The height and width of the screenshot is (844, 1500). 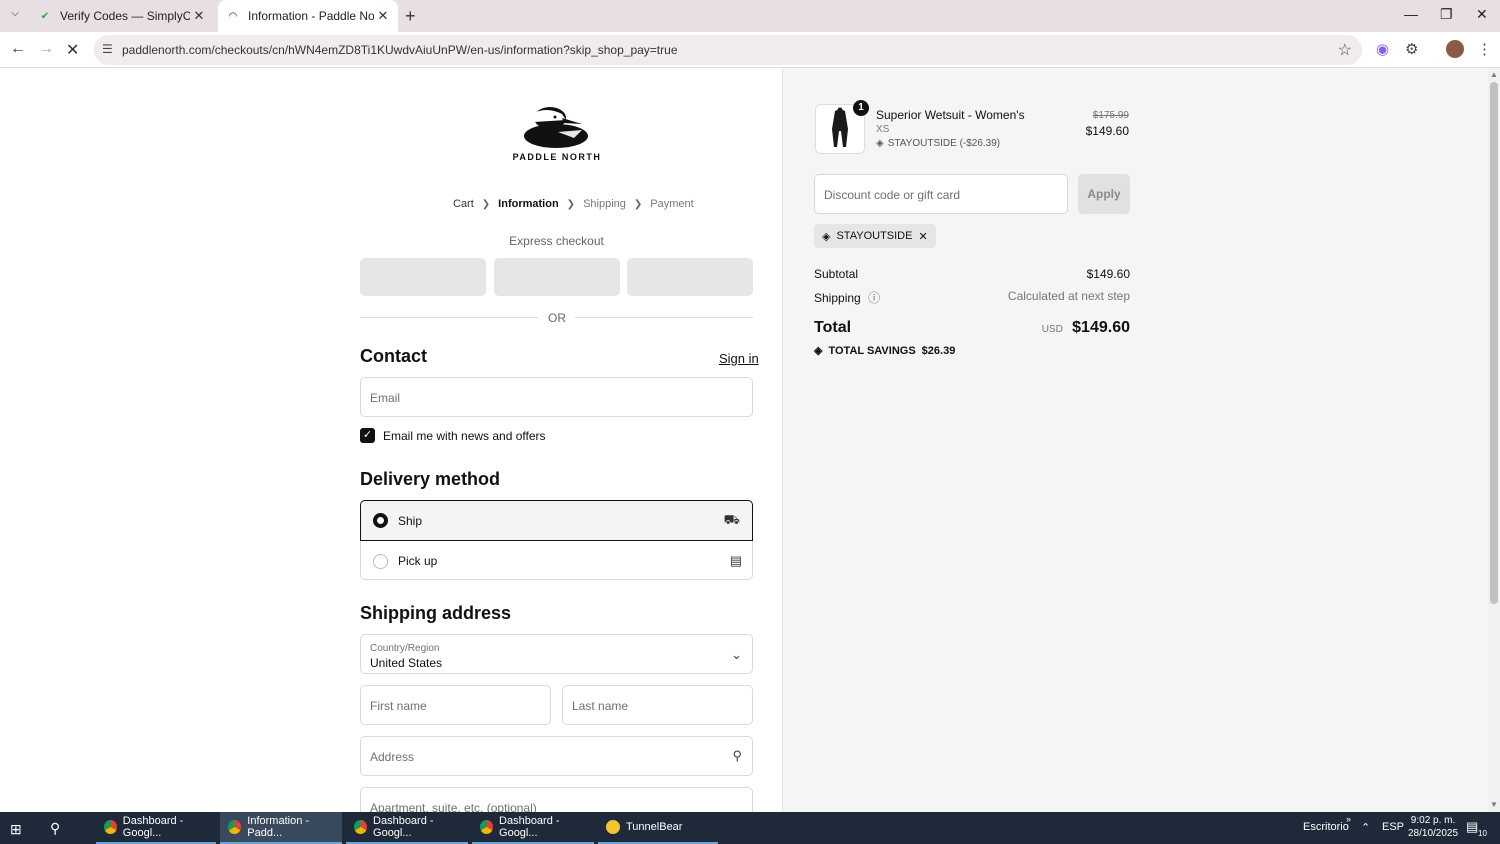 I want to click on delivery-option-pickup: Pick up ▤, so click(x=557, y=561).